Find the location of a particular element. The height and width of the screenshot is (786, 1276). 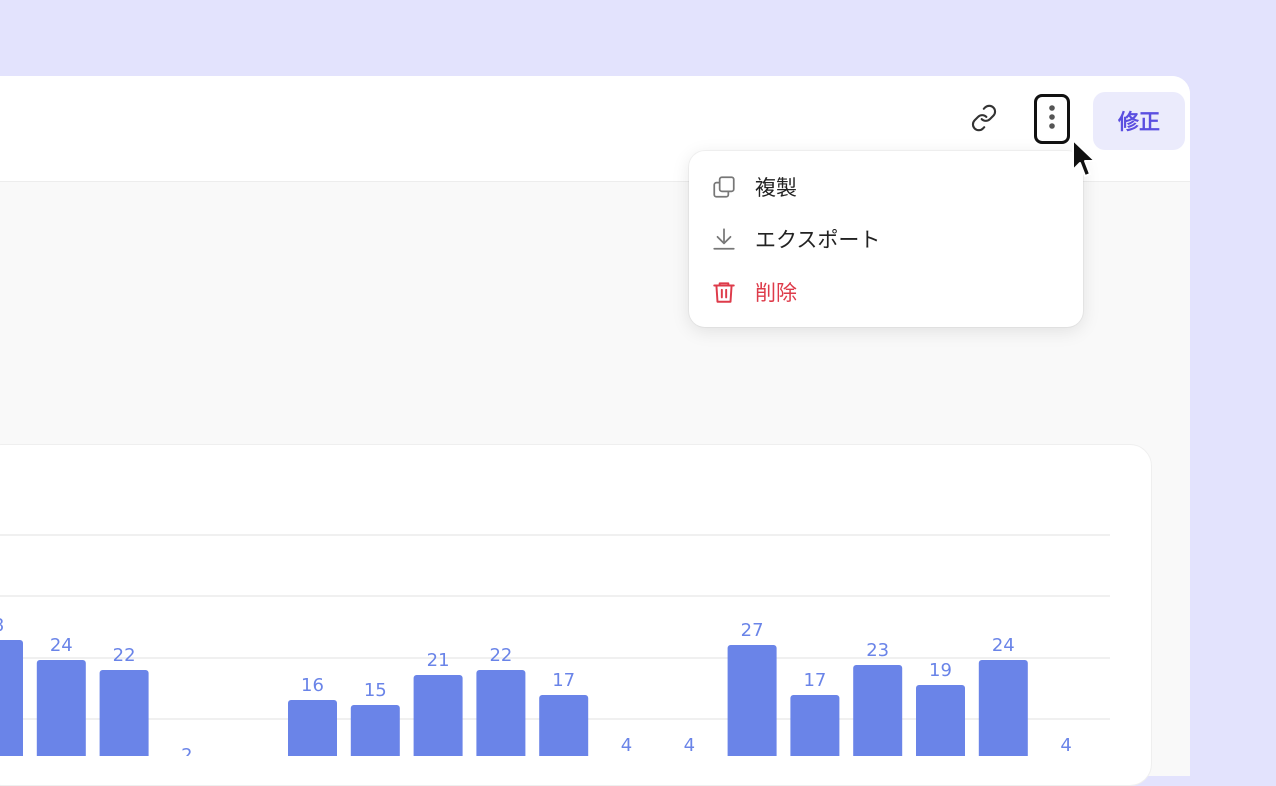

copy-icon is located at coordinates (724, 187).